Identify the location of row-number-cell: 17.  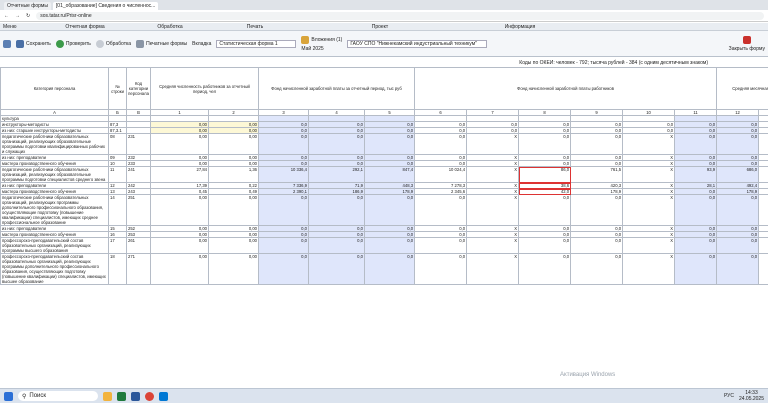
(117, 245).